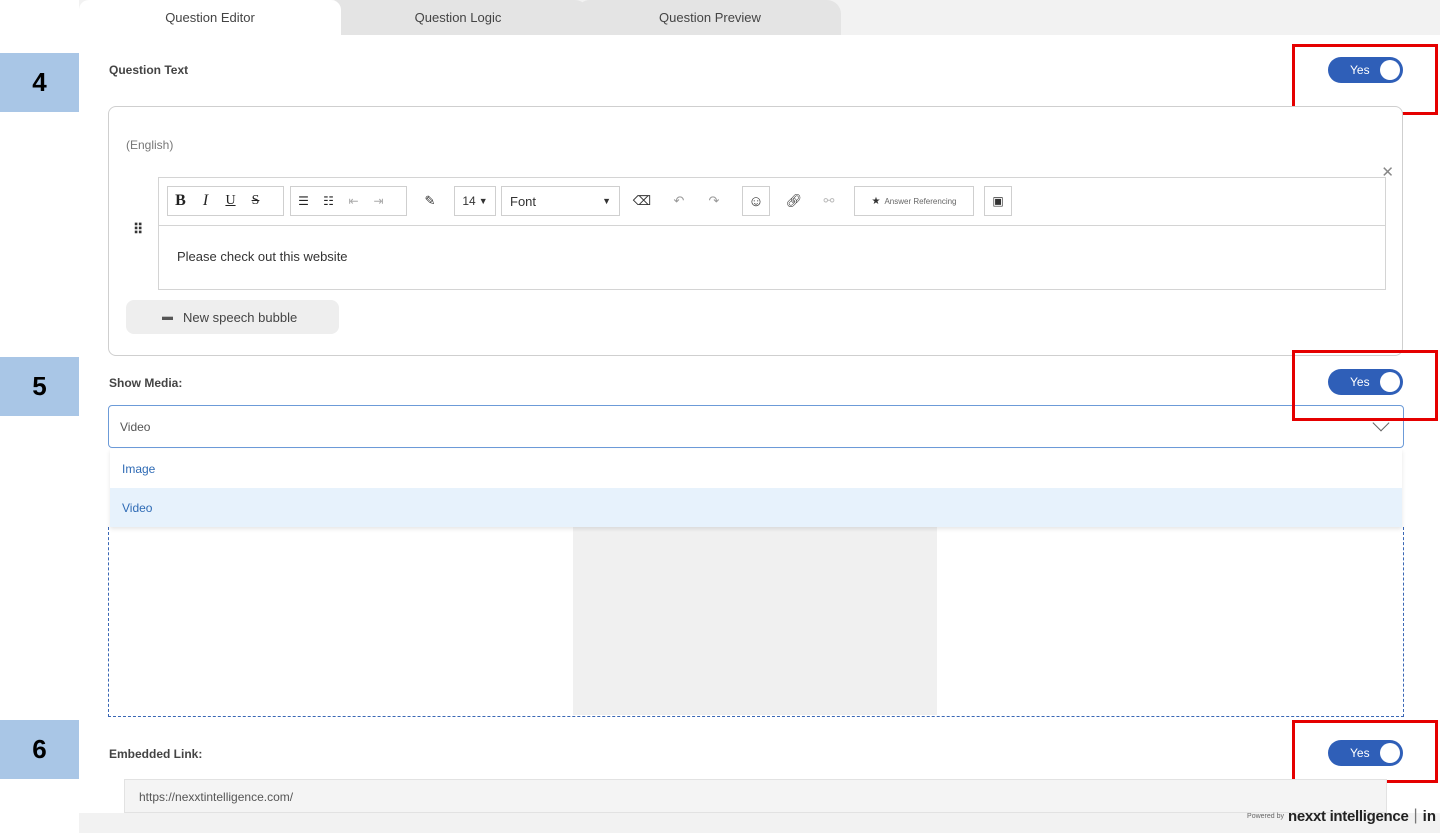  I want to click on new-speech-bubble-button: ▬ New speech bubble, so click(232, 317).